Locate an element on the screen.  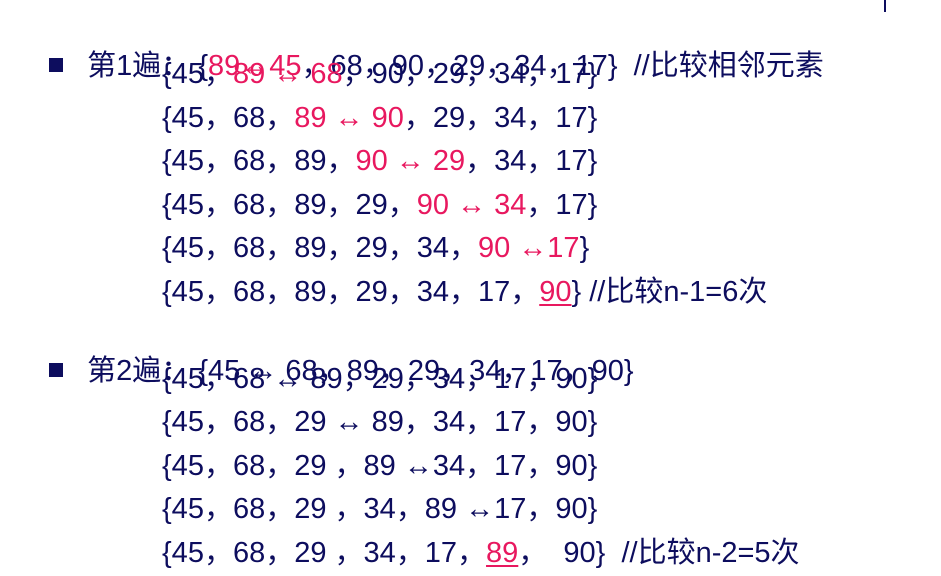
segment: } //比较n-1=6次 is located at coordinates (669, 292).